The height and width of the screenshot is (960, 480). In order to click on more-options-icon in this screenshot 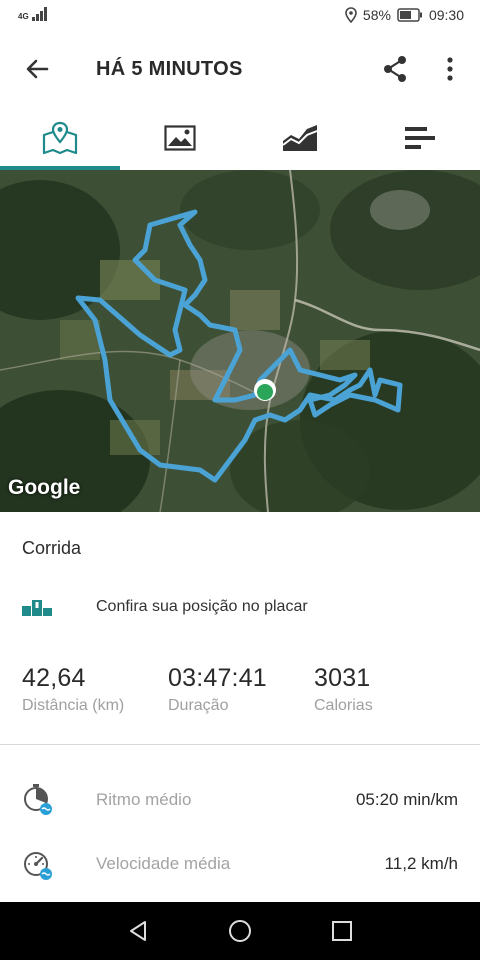, I will do `click(450, 69)`.